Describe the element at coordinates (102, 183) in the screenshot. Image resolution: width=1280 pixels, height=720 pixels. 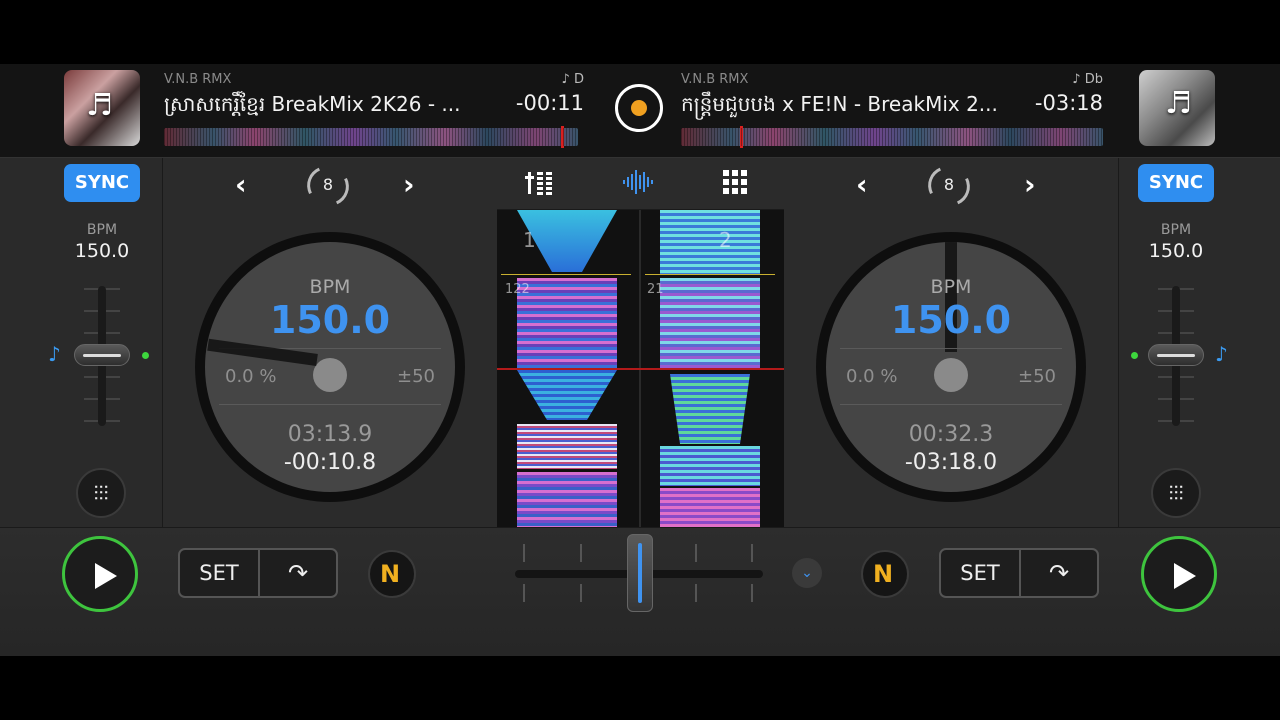
I see `deck-a-sync-button: SYNC` at that location.